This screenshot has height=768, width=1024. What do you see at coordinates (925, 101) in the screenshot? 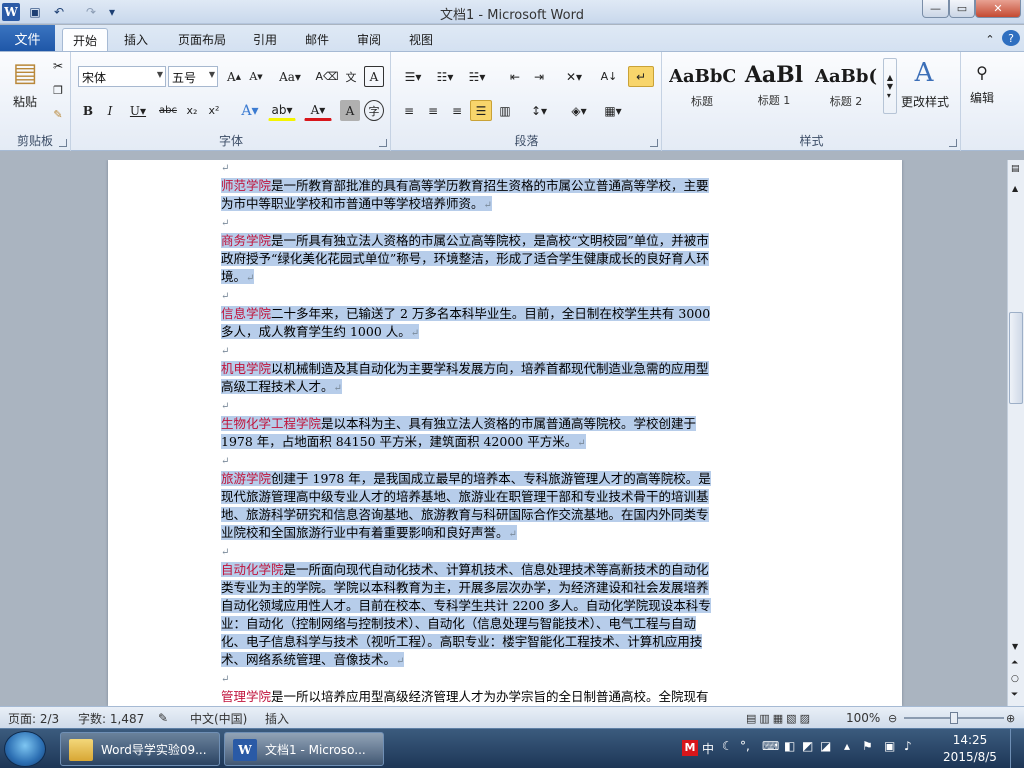
I see `change-styles-button: 更改样式` at bounding box center [925, 101].